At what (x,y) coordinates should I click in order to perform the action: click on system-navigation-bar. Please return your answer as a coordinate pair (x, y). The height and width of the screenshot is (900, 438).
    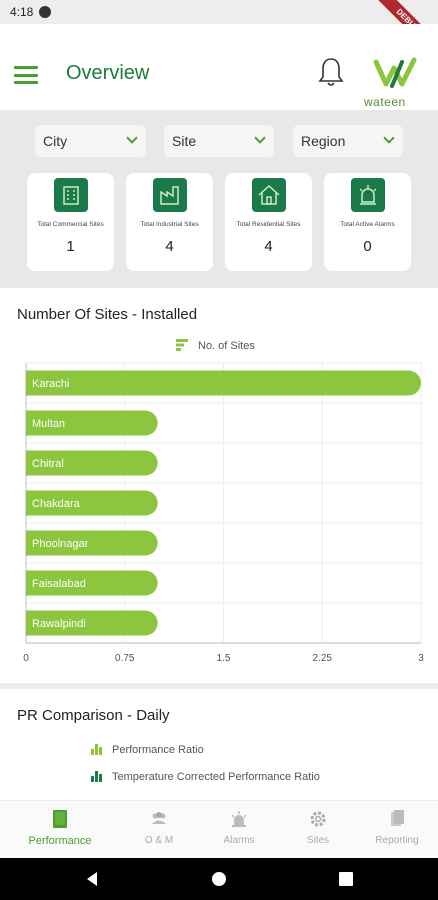
    Looking at the image, I should click on (219, 879).